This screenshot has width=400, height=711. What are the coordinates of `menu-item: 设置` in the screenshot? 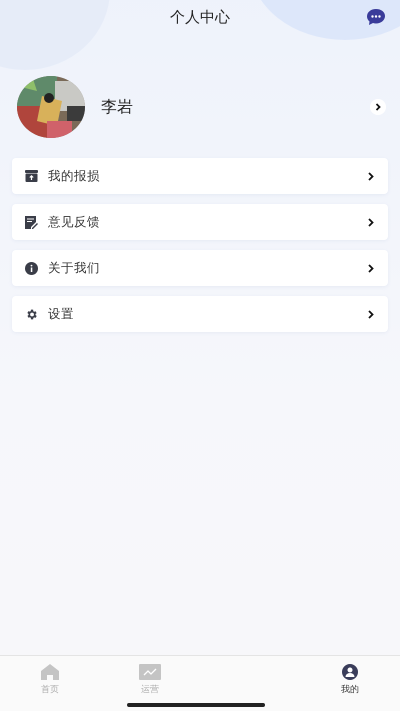 It's located at (200, 314).